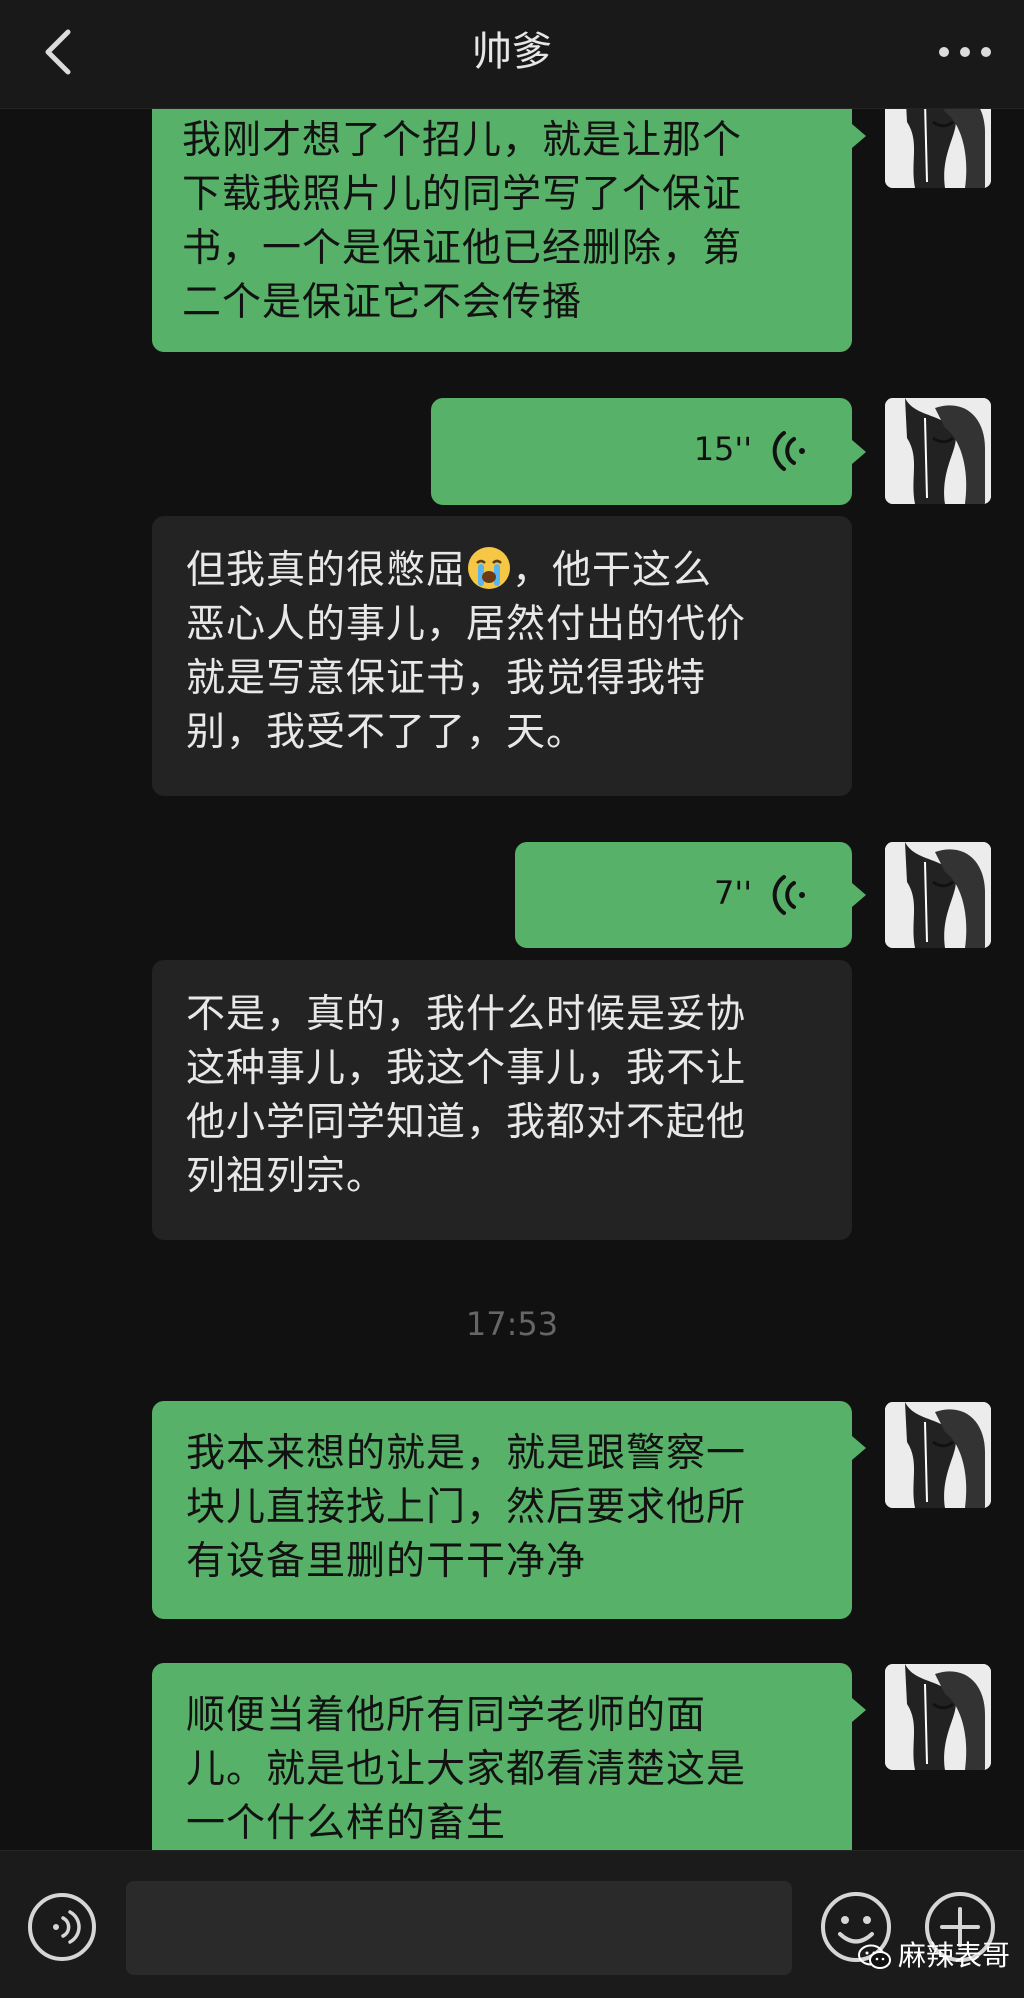 This screenshot has height=1998, width=1024. I want to click on chat-input-bar, so click(512, 1924).